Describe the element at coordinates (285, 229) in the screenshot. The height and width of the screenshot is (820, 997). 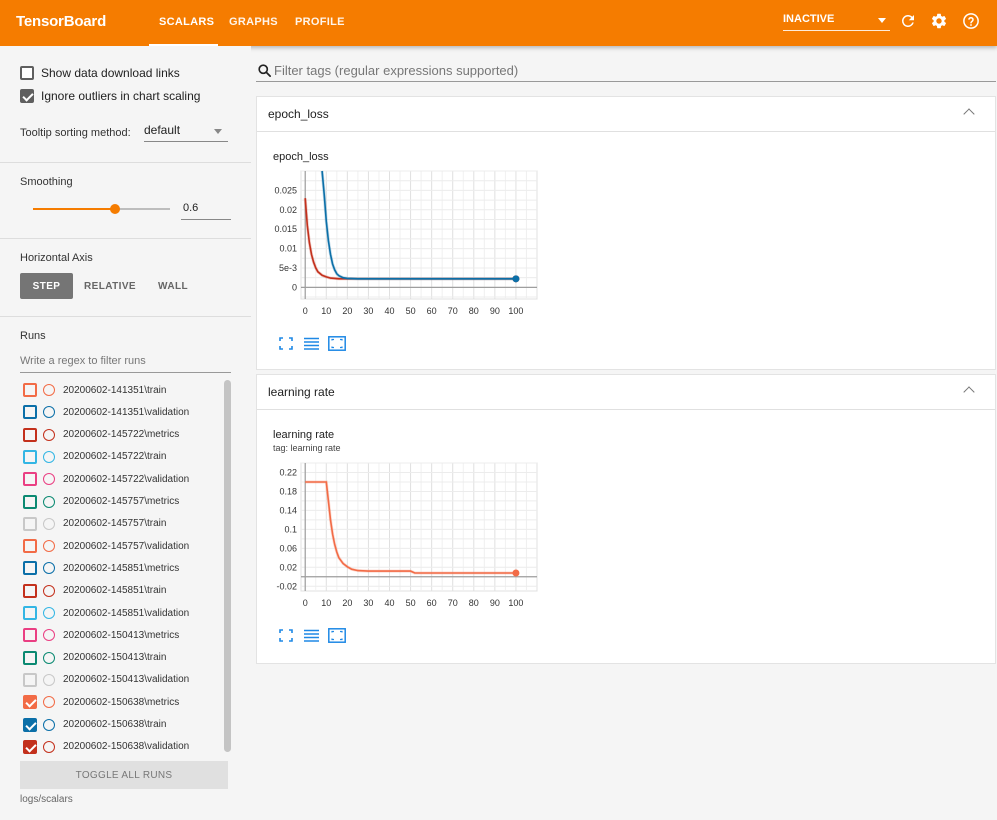
I see `y-tick-label: 0.015` at that location.